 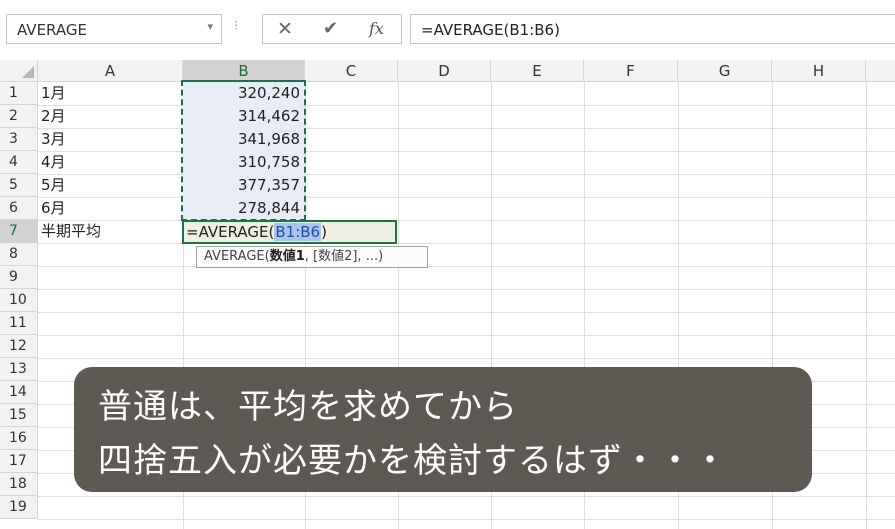 I want to click on column-header-g: G, so click(x=725, y=71).